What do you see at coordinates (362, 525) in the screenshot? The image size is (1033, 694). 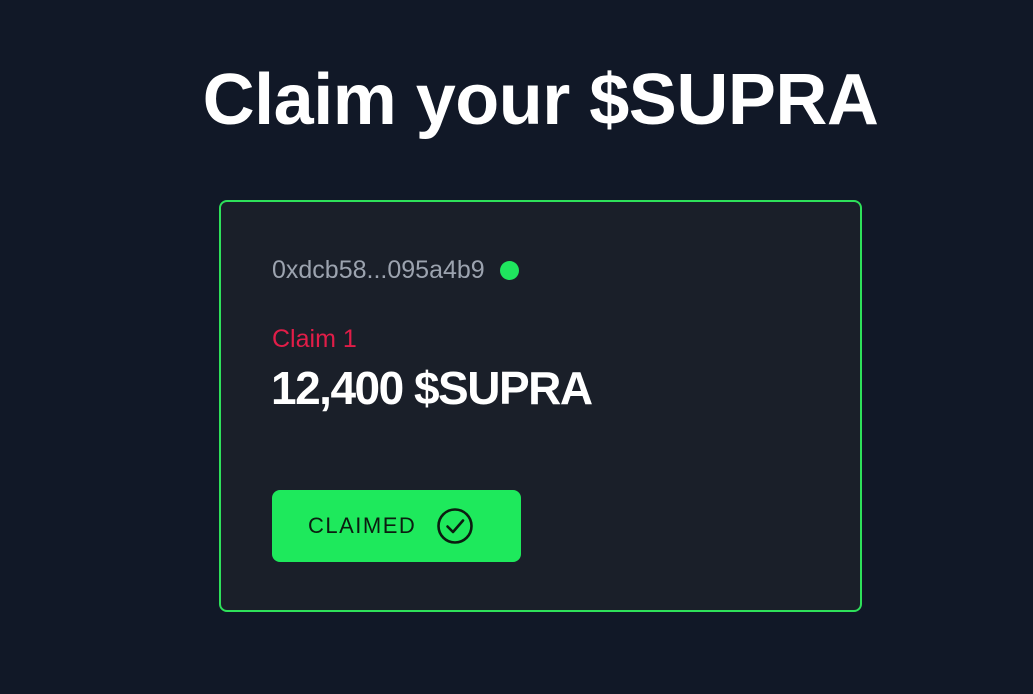 I see `claimed-button-label: CLAIMED` at bounding box center [362, 525].